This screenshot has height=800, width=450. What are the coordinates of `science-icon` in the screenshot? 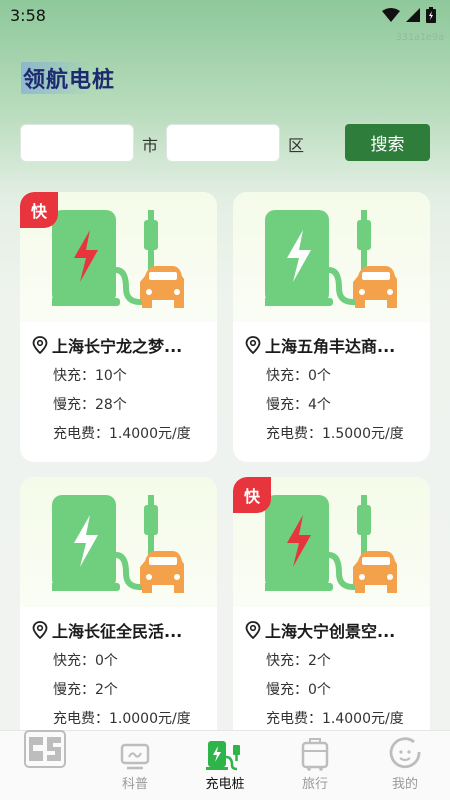 It's located at (135, 754).